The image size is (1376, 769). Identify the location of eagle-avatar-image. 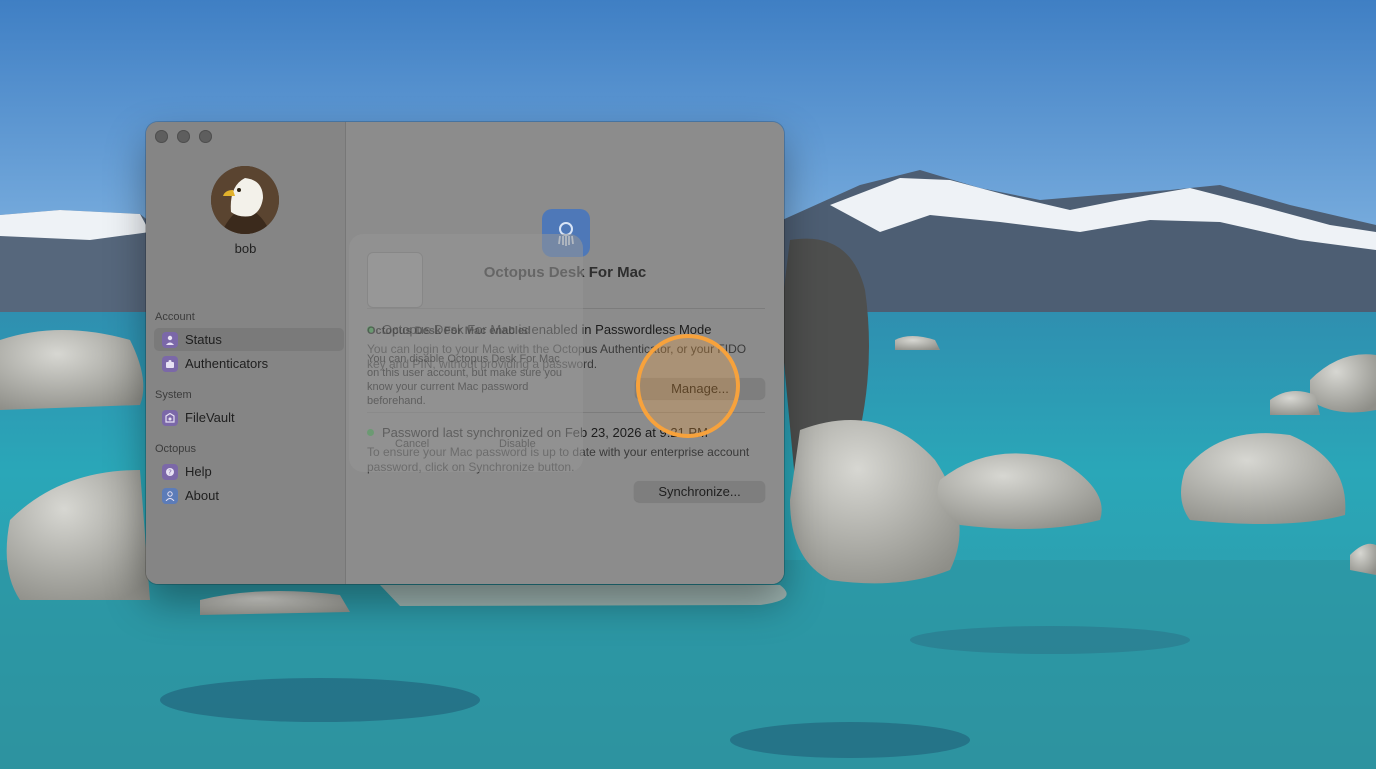
(245, 200).